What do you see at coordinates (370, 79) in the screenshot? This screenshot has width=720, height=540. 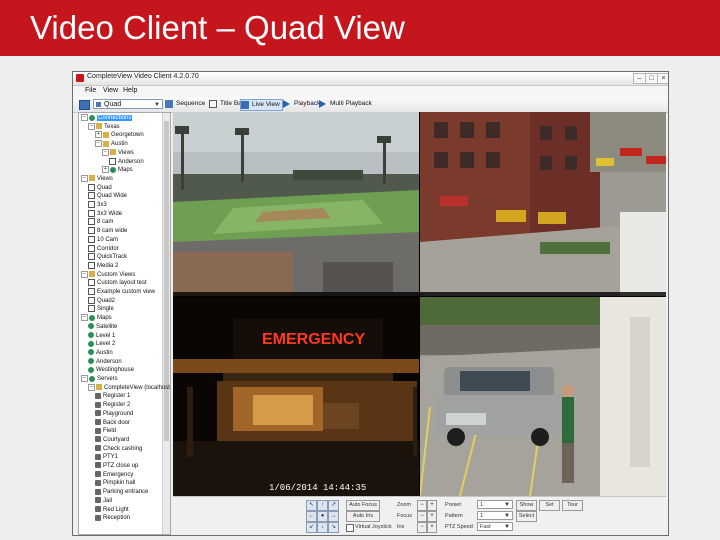 I see `window-titlebar: CompleteView Video Client 4.2.0.70 – □ ×` at bounding box center [370, 79].